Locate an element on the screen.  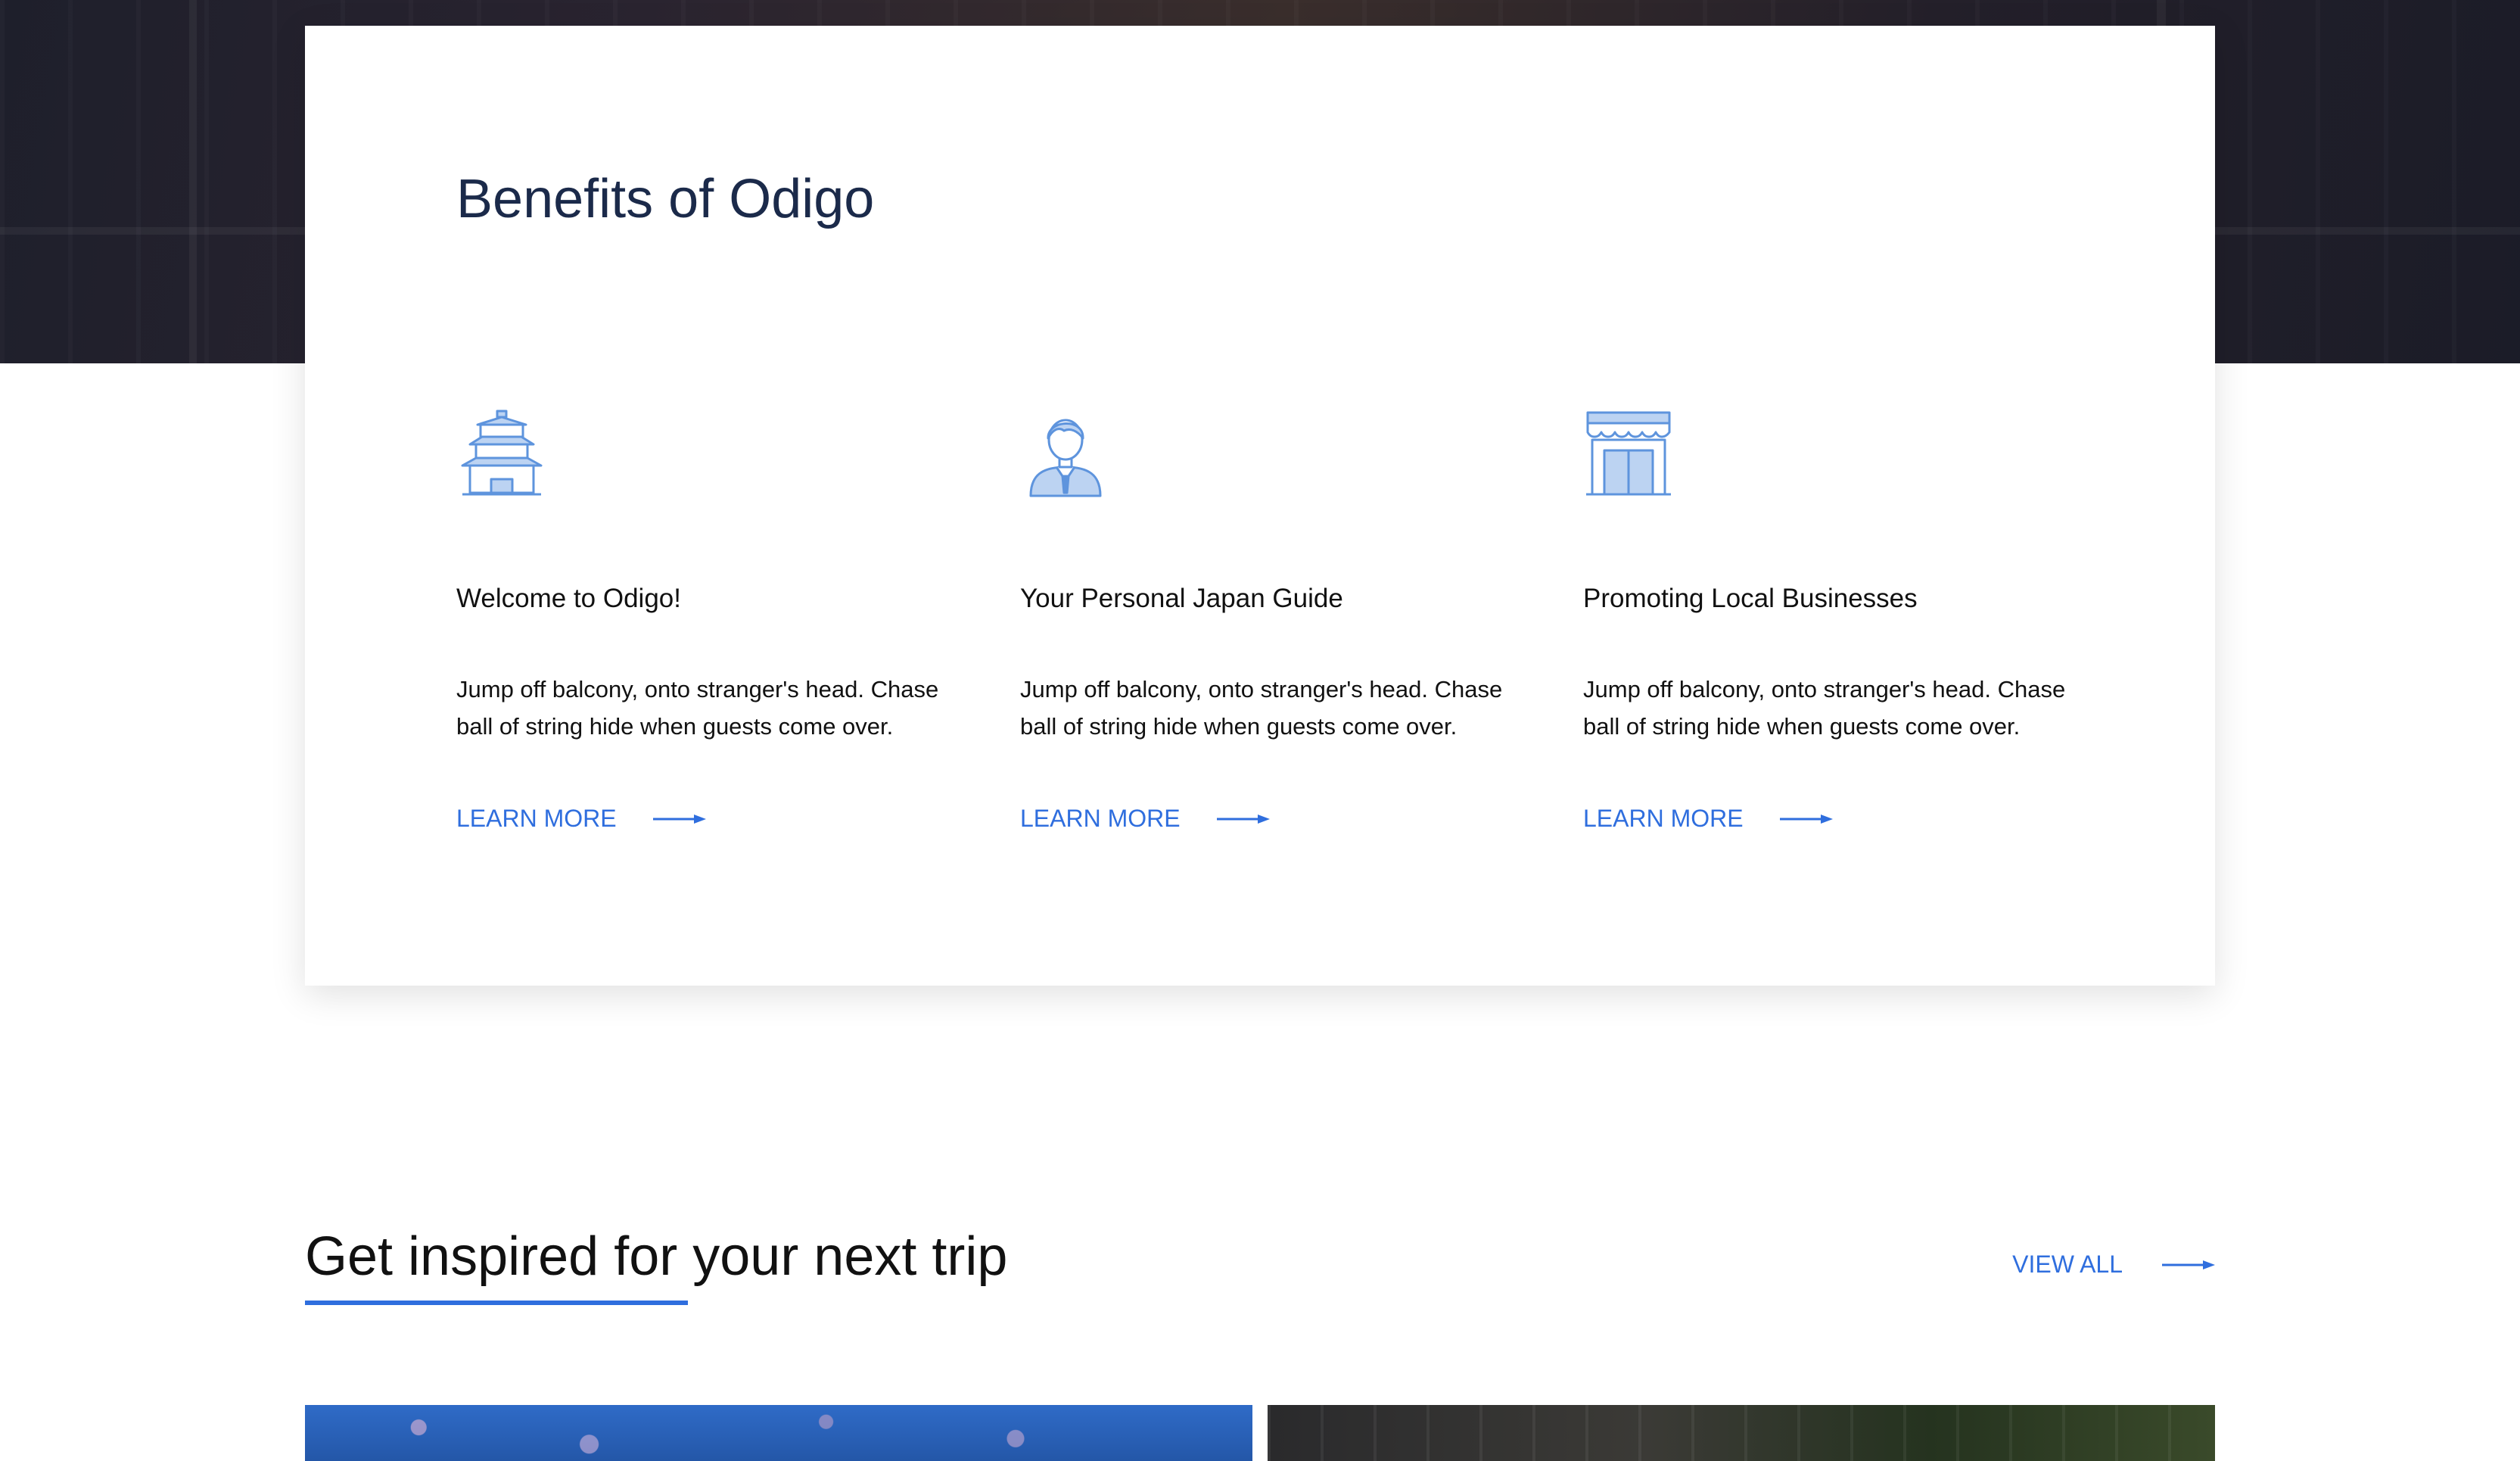
trip-card-street-image is located at coordinates (1741, 1433).